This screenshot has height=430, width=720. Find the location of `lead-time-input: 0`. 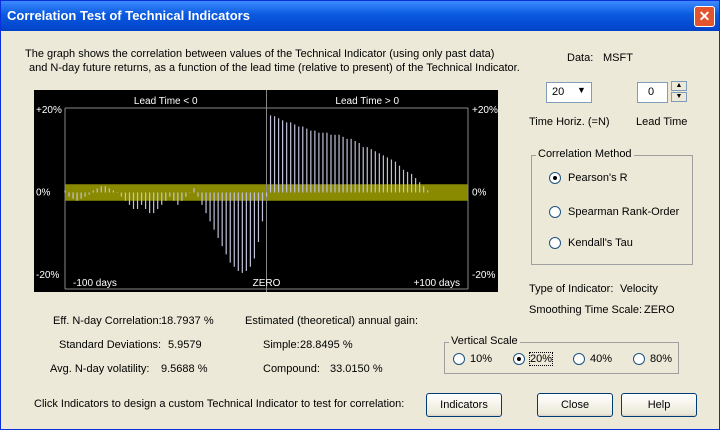

lead-time-input: 0 is located at coordinates (652, 92).